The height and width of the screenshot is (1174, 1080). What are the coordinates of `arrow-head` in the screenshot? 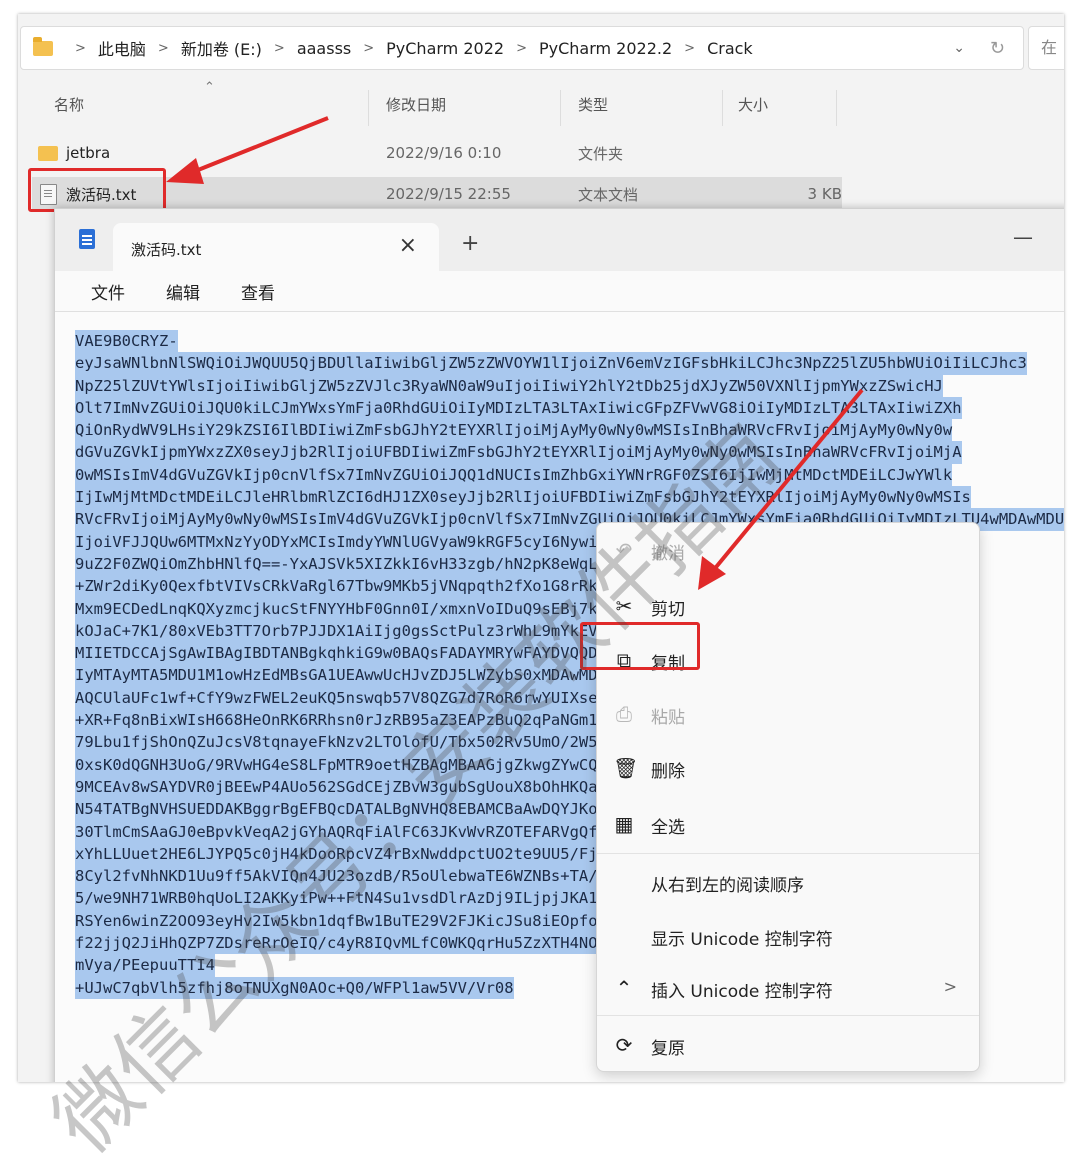 It's located at (185, 171).